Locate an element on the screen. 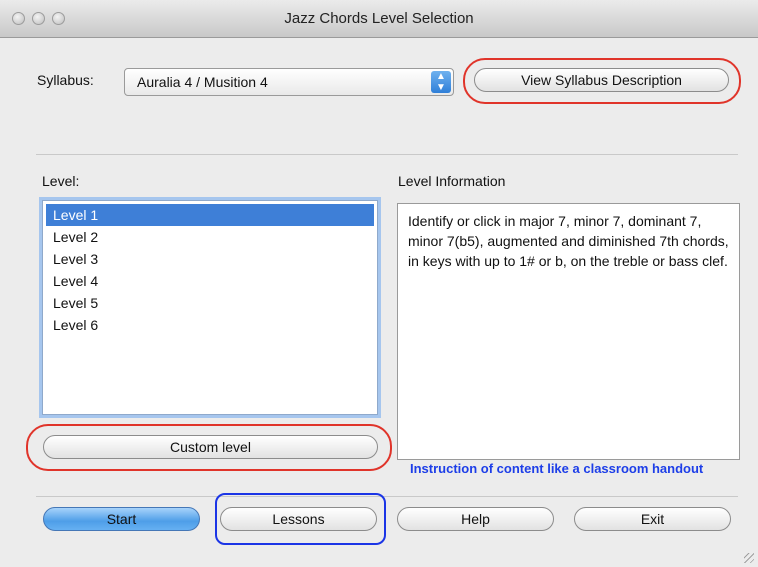 The image size is (758, 567). list-item: Level 6 is located at coordinates (210, 325).